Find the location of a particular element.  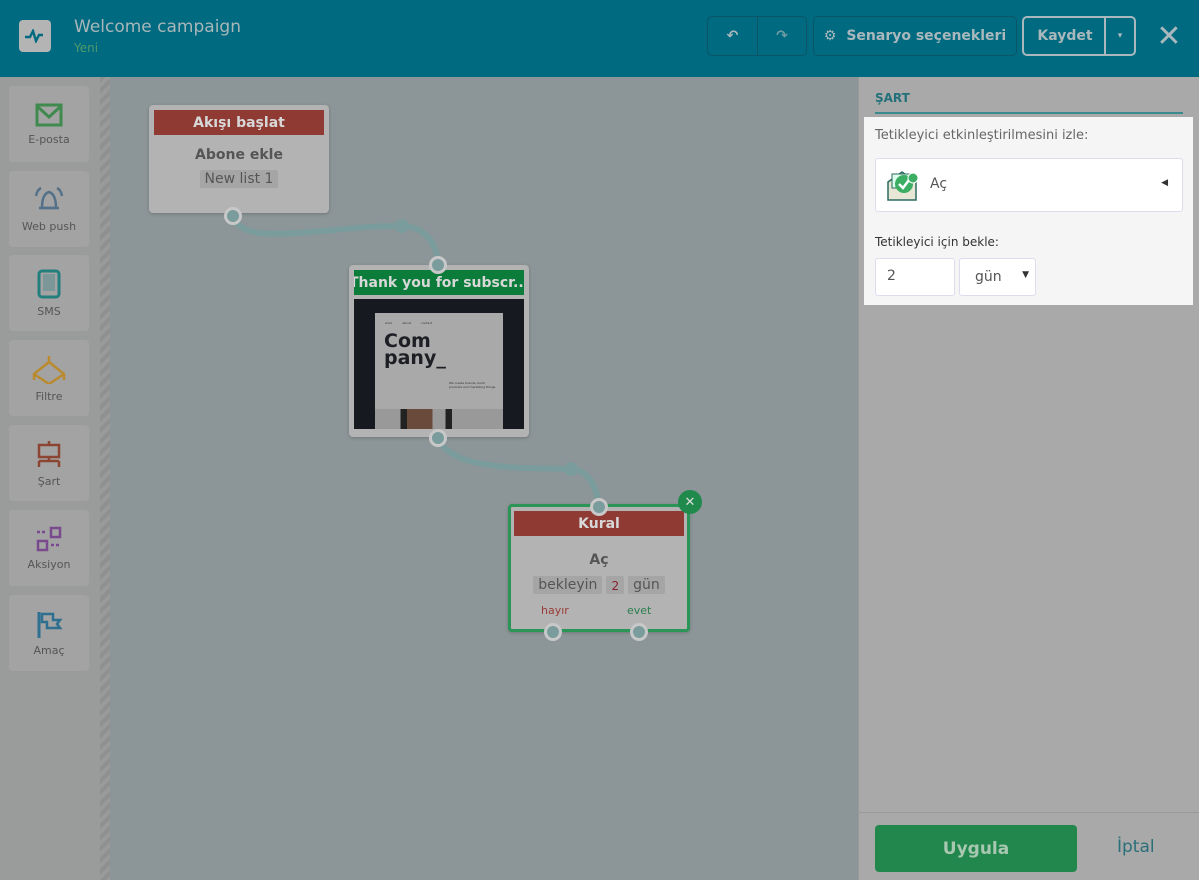

trigger-label: Tetikleyici etkinleştirilmesini izle: is located at coordinates (982, 135).